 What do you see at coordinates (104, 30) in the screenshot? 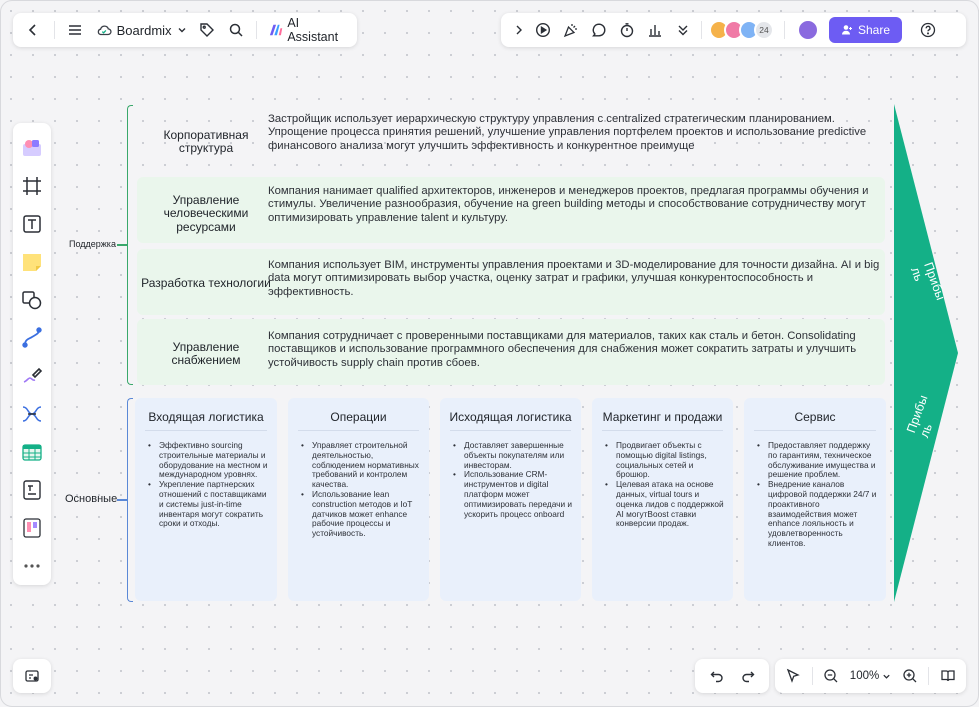
I see `cloud-check-icon` at bounding box center [104, 30].